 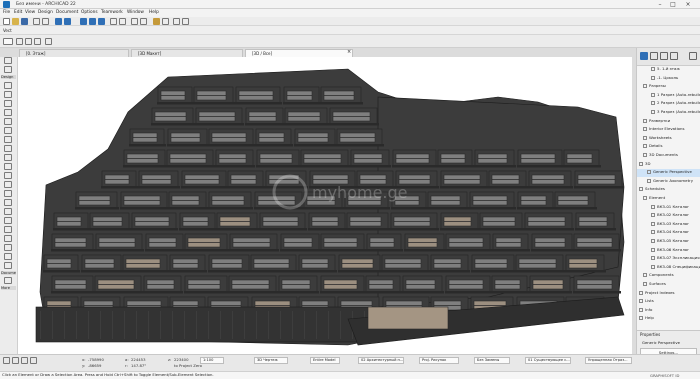 What do you see at coordinates (156, 21) in the screenshot?
I see `3d-window-icon` at bounding box center [156, 21].